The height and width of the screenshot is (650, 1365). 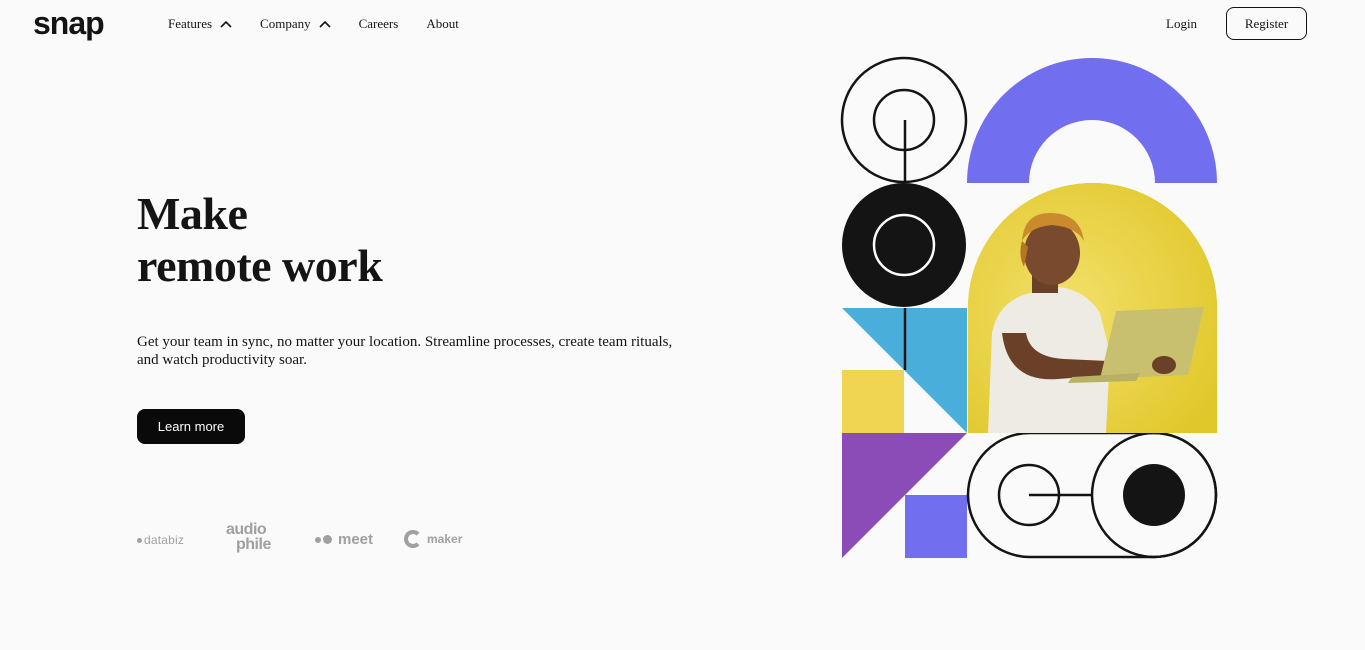 I want to click on logo: snap, so click(x=69, y=23).